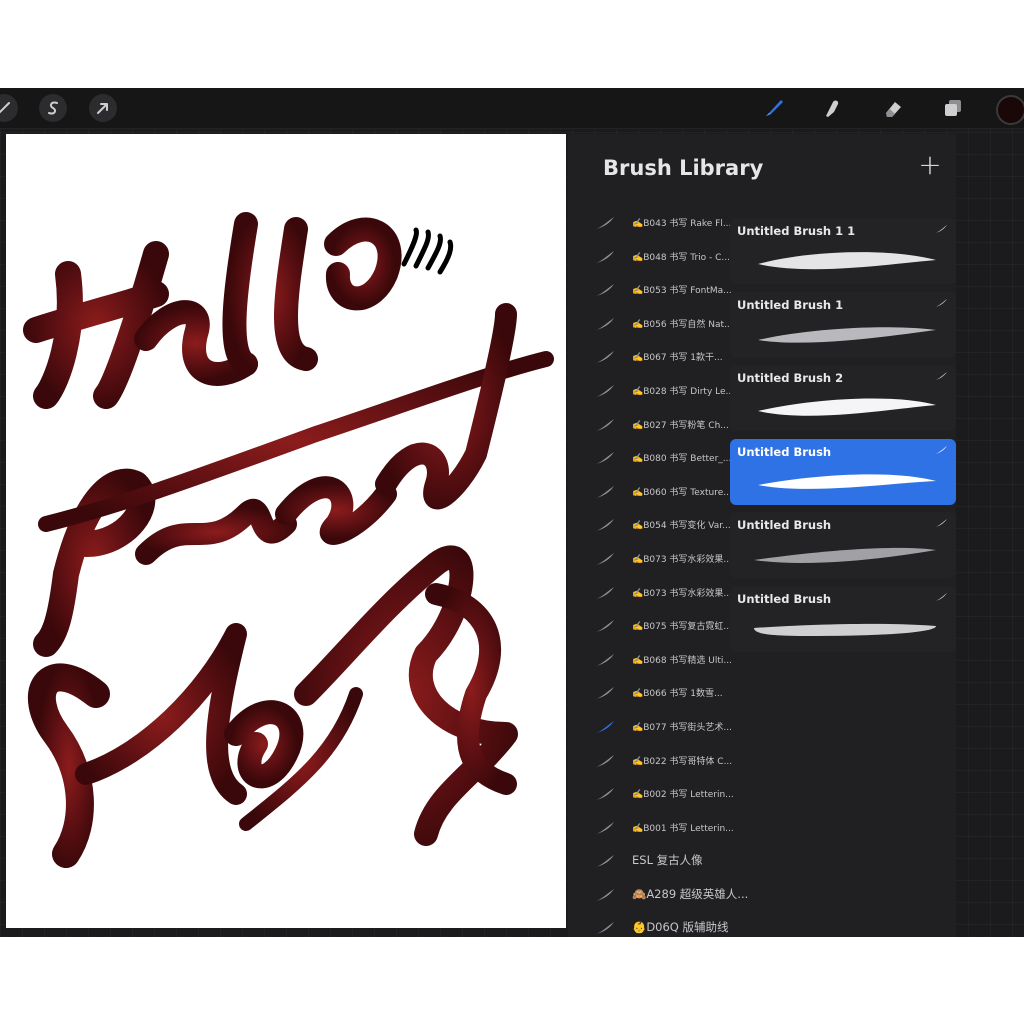 This screenshot has height=1024, width=1024. What do you see at coordinates (9, 108) in the screenshot?
I see `adjustments-wand-icon` at bounding box center [9, 108].